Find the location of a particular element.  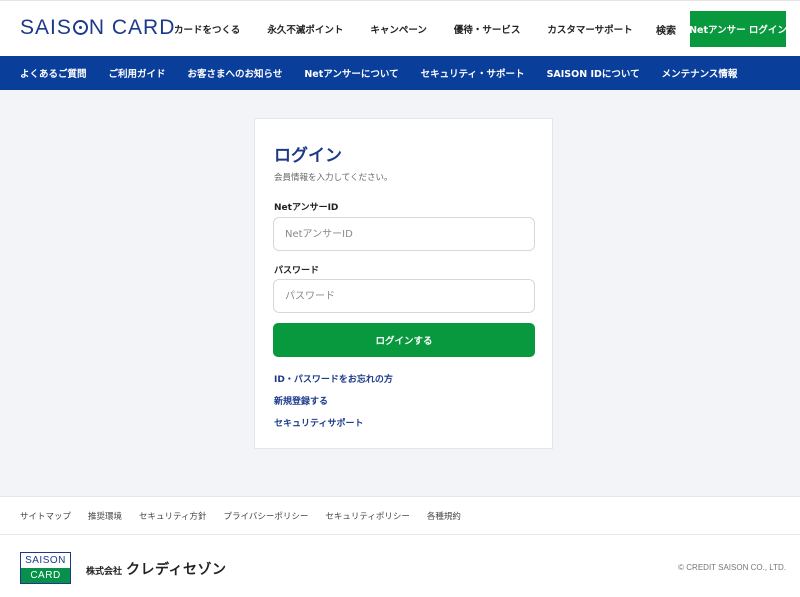

footer-terms: 各種規約 is located at coordinates (444, 516).